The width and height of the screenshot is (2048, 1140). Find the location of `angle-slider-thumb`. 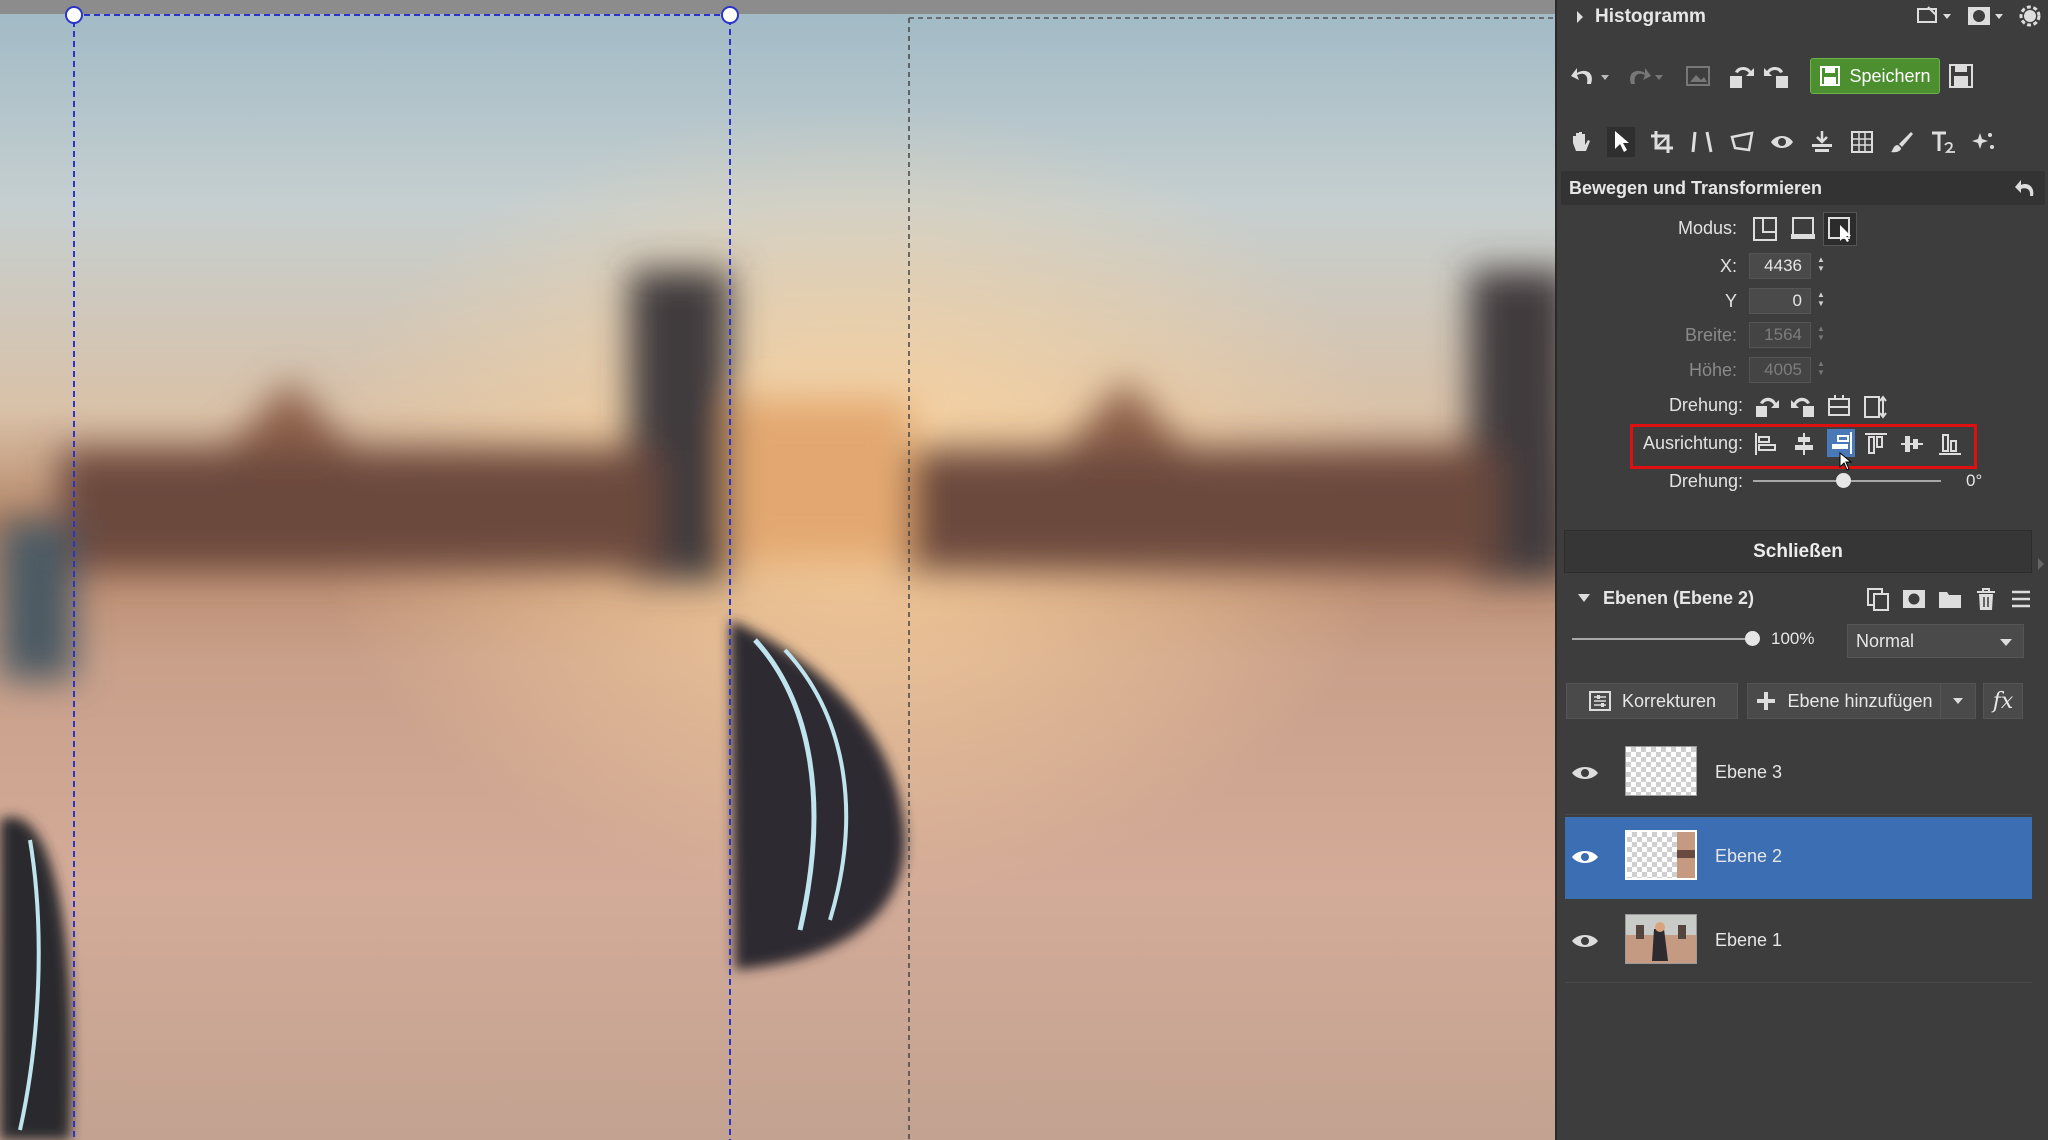

angle-slider-thumb is located at coordinates (1843, 480).